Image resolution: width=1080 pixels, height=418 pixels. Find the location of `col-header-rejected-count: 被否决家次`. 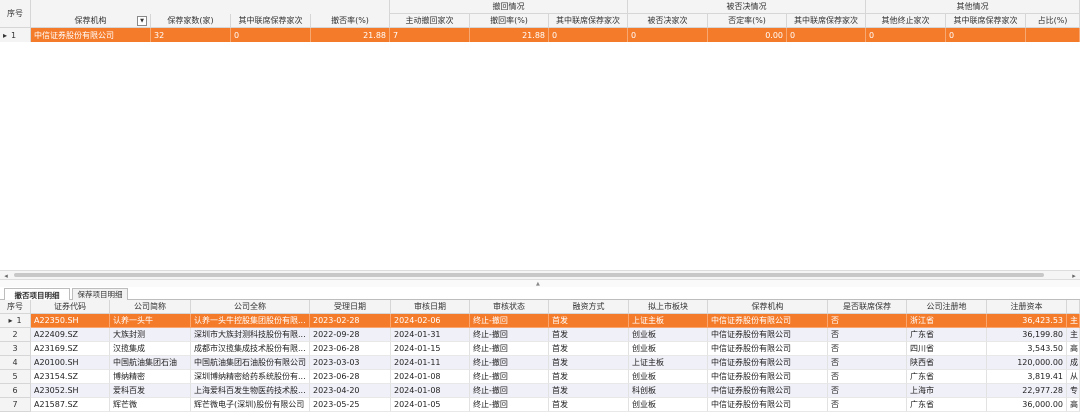

col-header-rejected-count: 被否决家次 is located at coordinates (668, 21).